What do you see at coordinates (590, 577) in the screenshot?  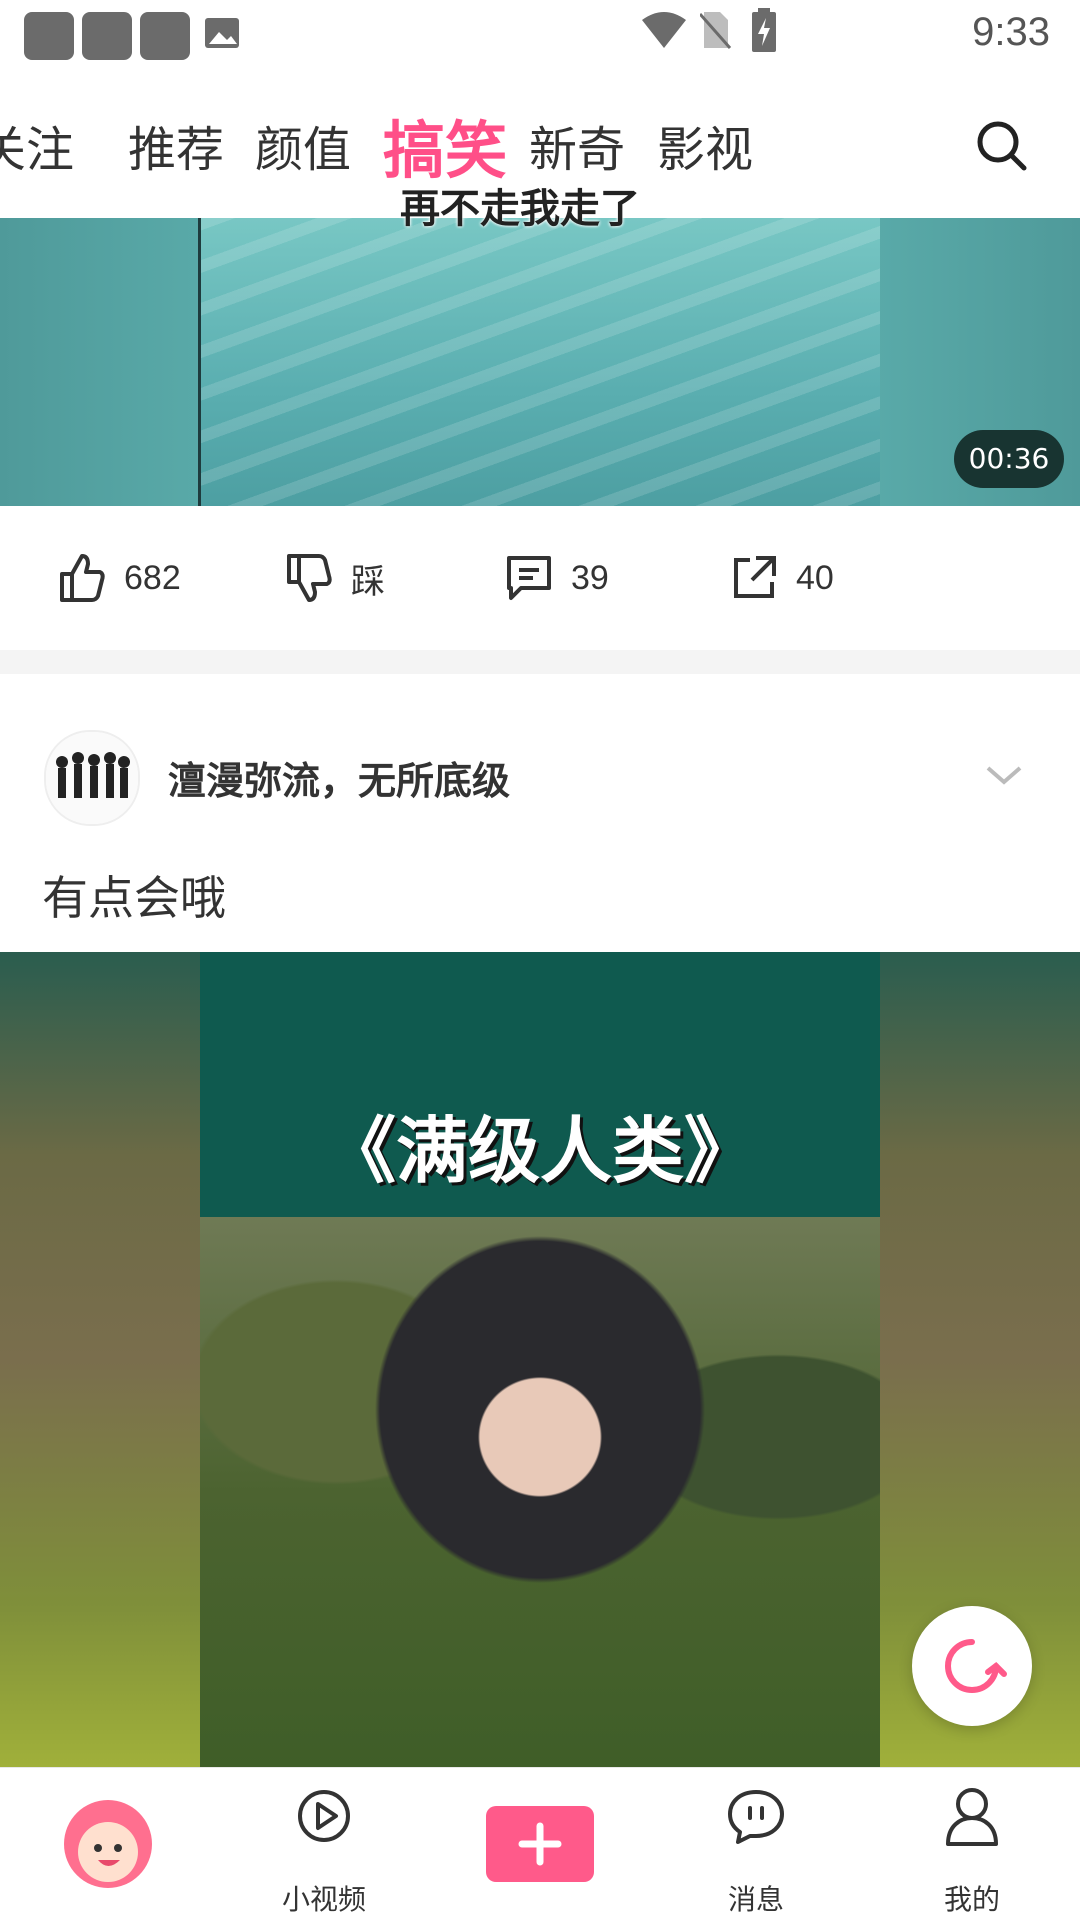 I see `comment-count: 39` at bounding box center [590, 577].